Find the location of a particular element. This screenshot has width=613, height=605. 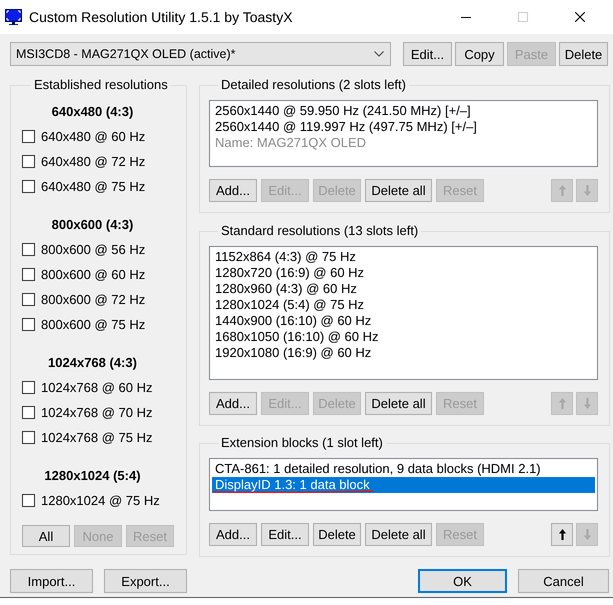

move-up-button is located at coordinates (562, 534).